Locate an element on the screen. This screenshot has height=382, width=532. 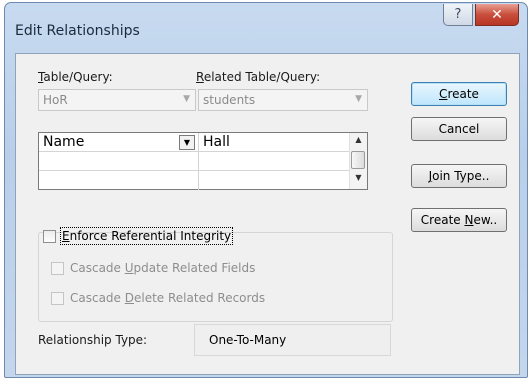
grid-cell-table-field: Name ▼ is located at coordinates (119, 142).